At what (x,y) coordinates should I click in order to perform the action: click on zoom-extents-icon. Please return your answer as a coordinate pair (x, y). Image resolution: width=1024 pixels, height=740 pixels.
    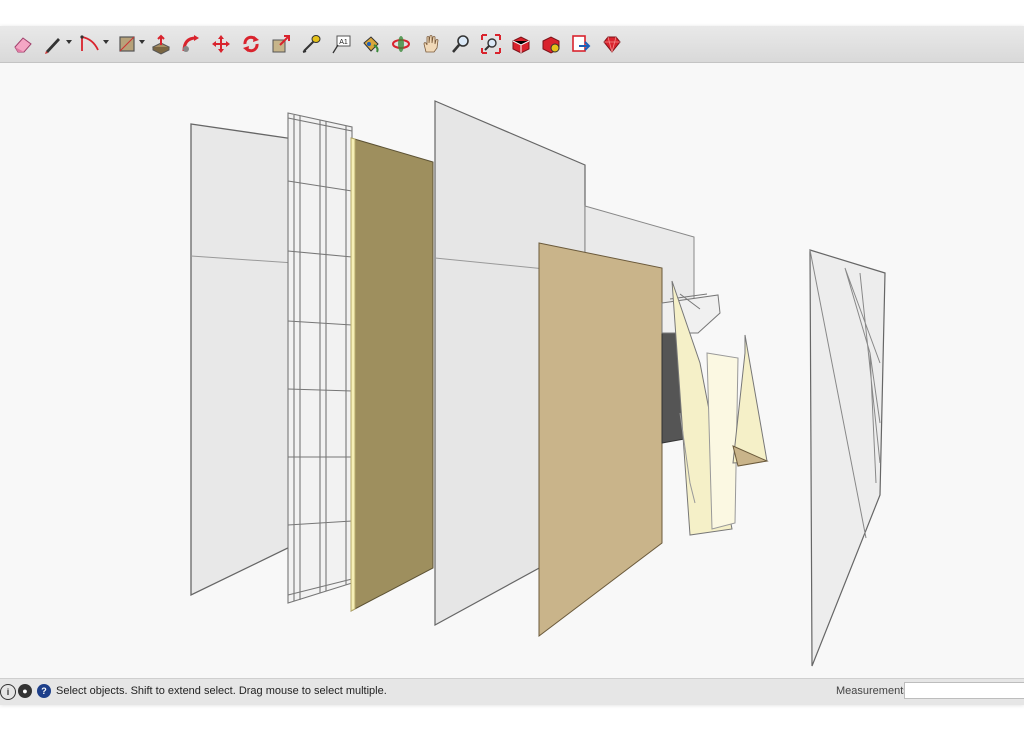
    Looking at the image, I should click on (491, 44).